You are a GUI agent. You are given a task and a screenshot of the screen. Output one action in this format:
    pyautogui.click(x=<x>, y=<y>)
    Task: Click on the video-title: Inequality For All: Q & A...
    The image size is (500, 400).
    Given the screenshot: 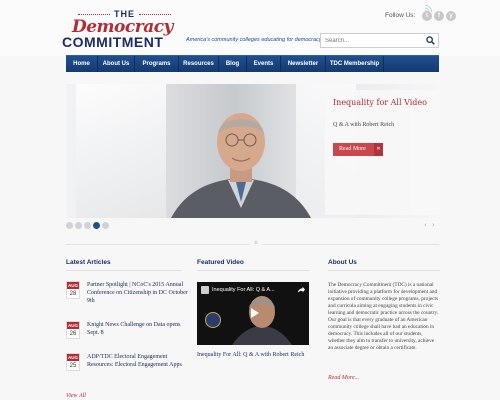 What is the action you would take?
    pyautogui.click(x=243, y=290)
    